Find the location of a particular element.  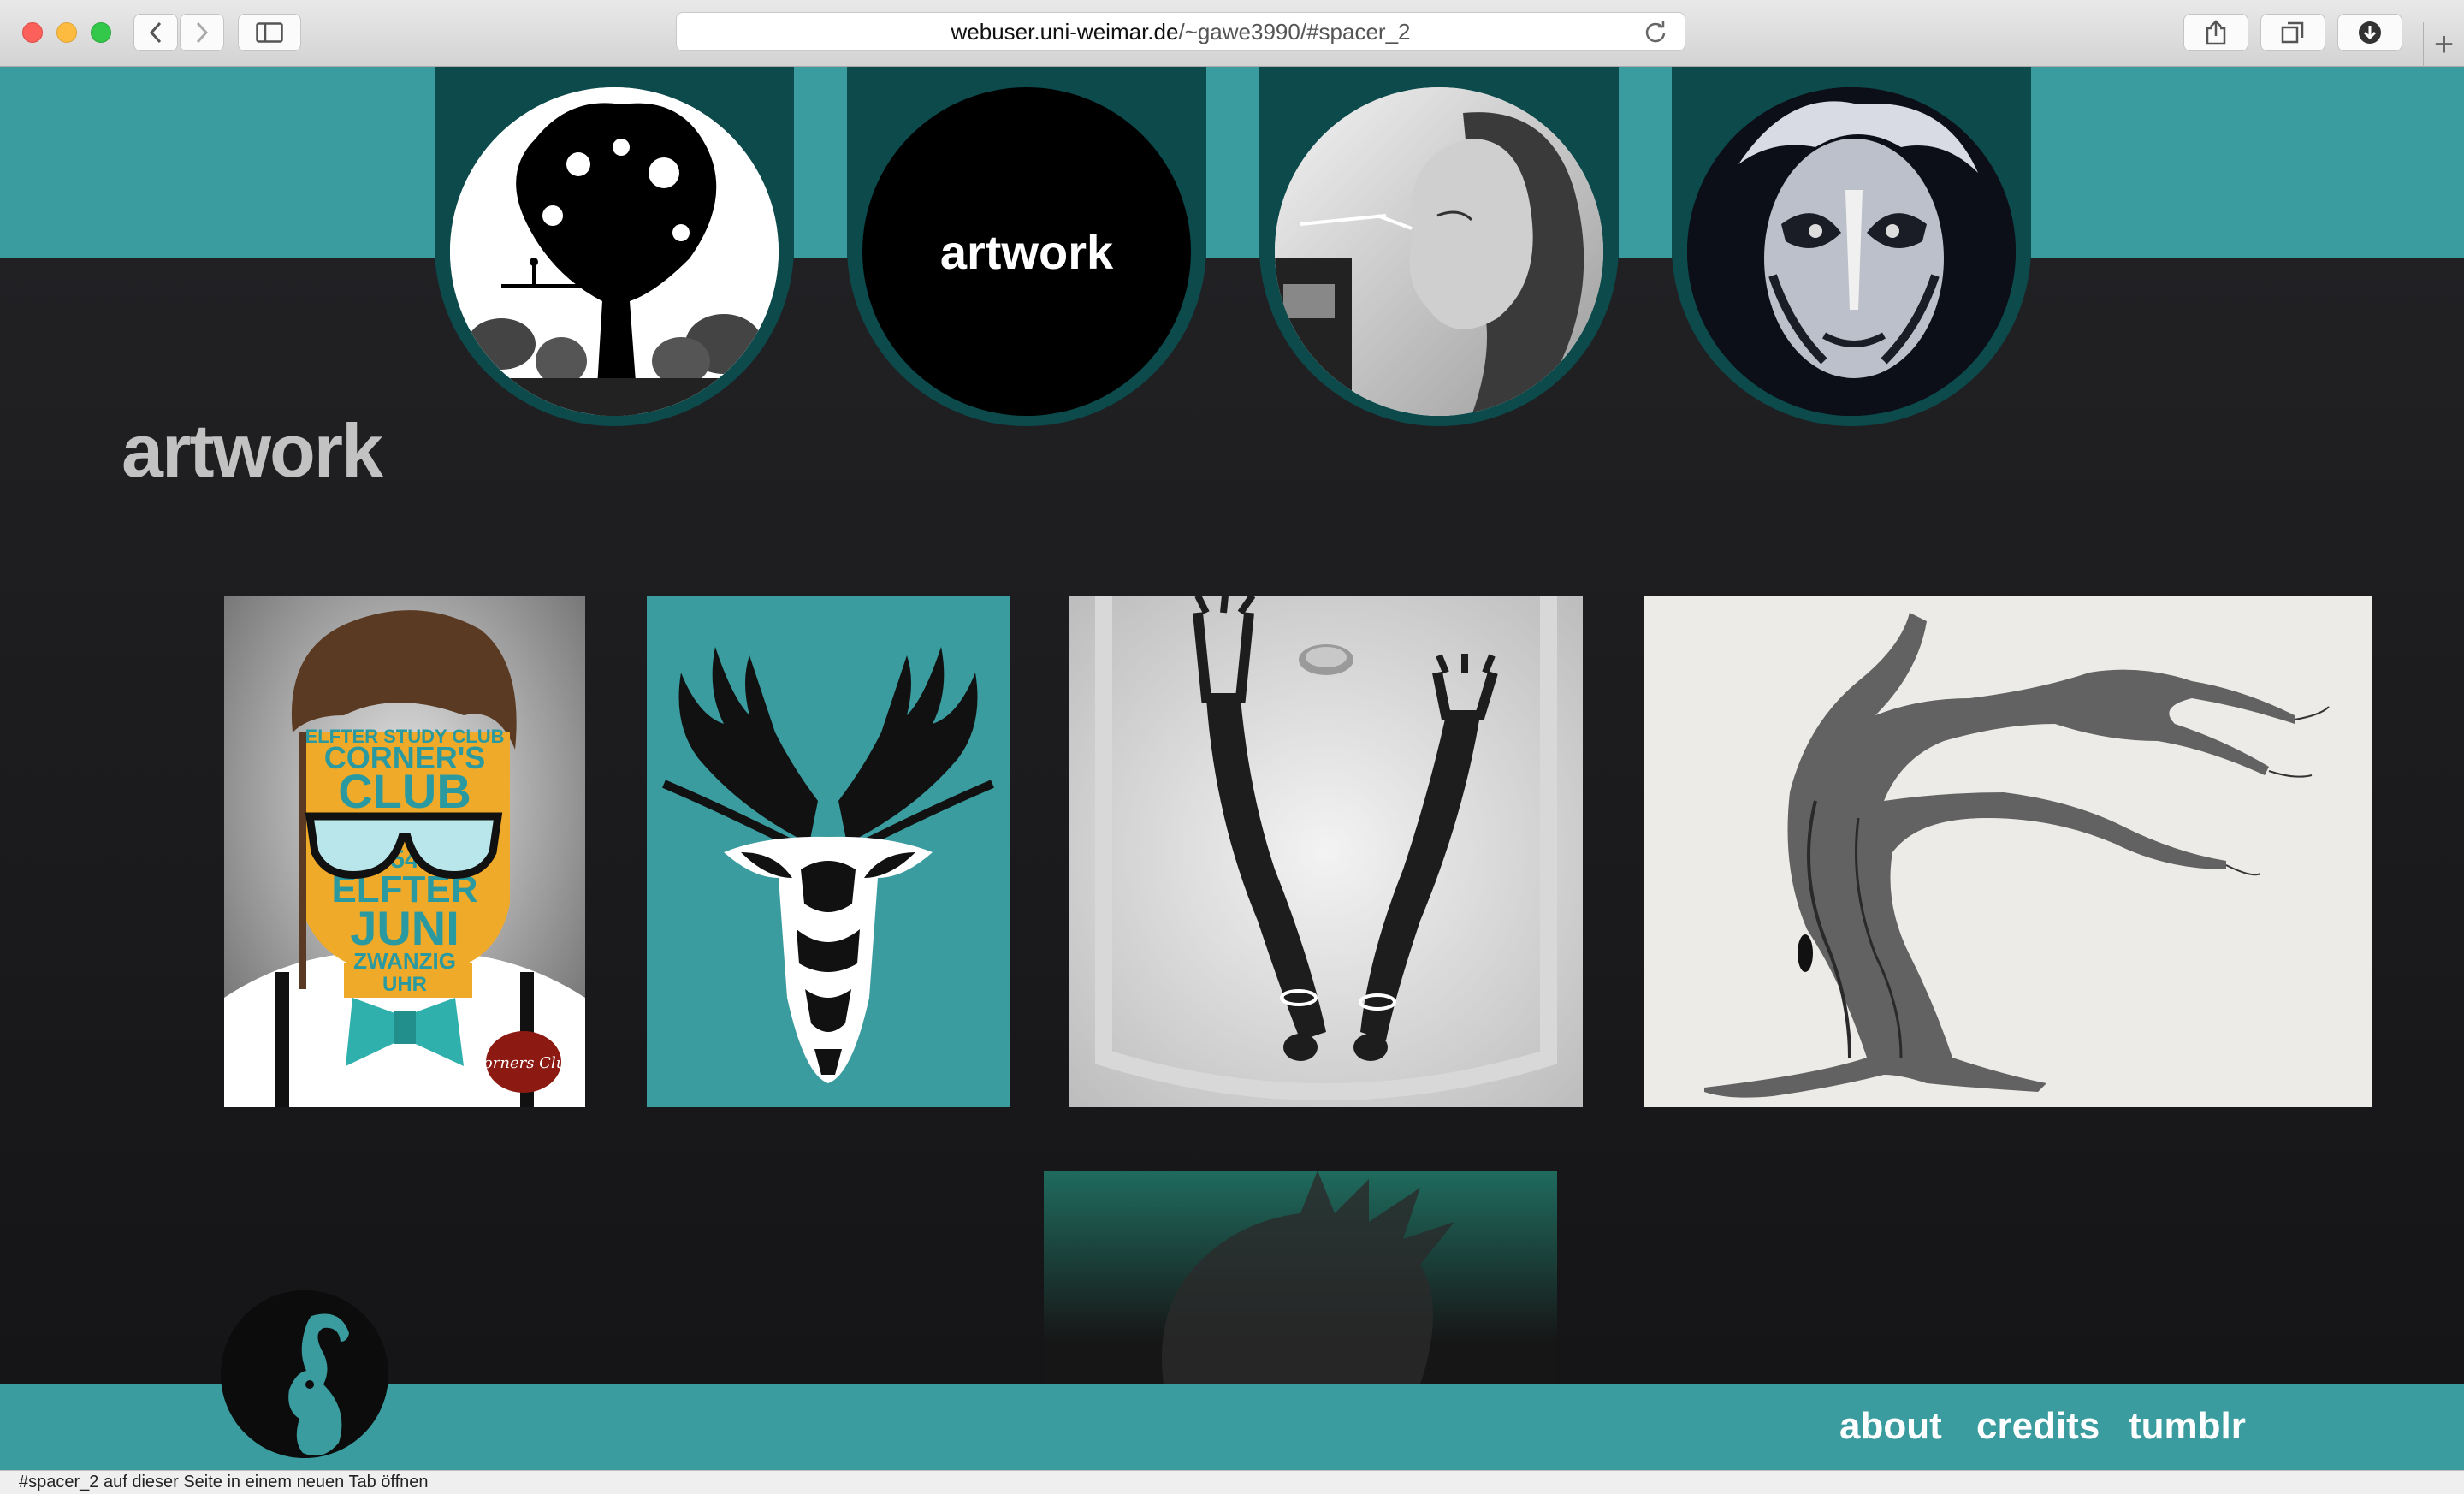

close-window-button is located at coordinates (32, 32).